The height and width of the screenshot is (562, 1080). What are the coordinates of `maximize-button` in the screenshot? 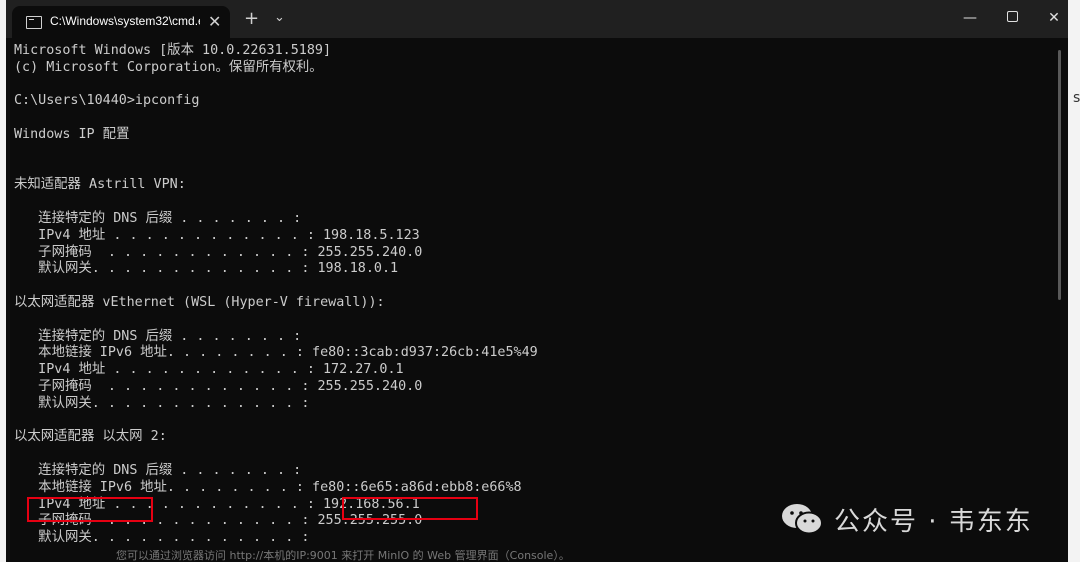 It's located at (1012, 18).